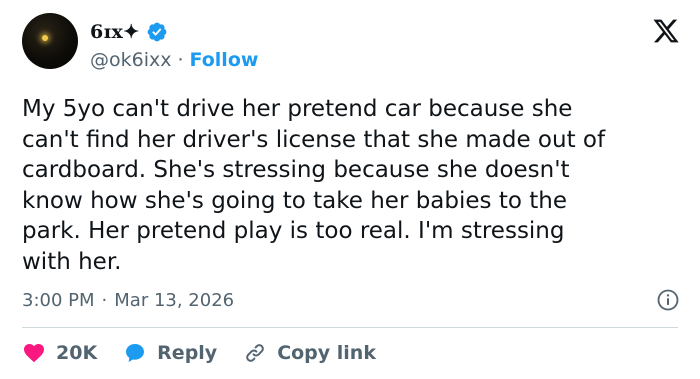 The height and width of the screenshot is (379, 700). Describe the element at coordinates (668, 300) in the screenshot. I see `info-icon` at that location.